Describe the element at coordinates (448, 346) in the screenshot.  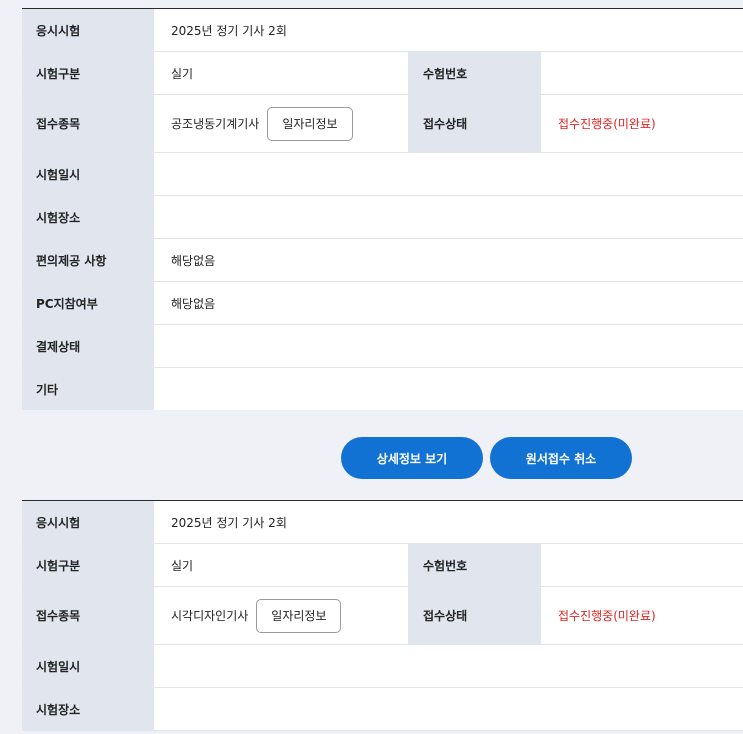
I see `payment-value` at that location.